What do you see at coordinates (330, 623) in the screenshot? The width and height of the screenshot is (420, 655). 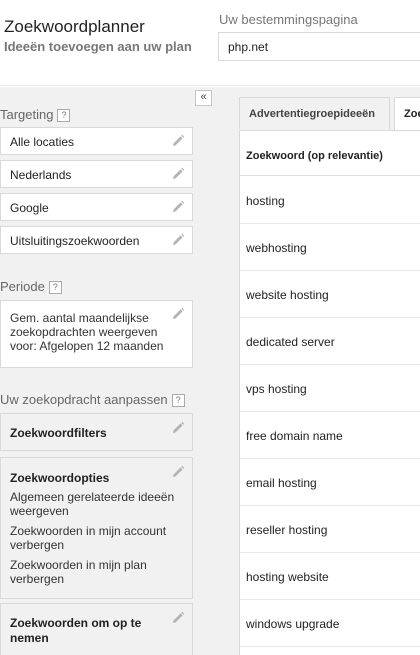 I see `table-row: windows upgrade` at bounding box center [330, 623].